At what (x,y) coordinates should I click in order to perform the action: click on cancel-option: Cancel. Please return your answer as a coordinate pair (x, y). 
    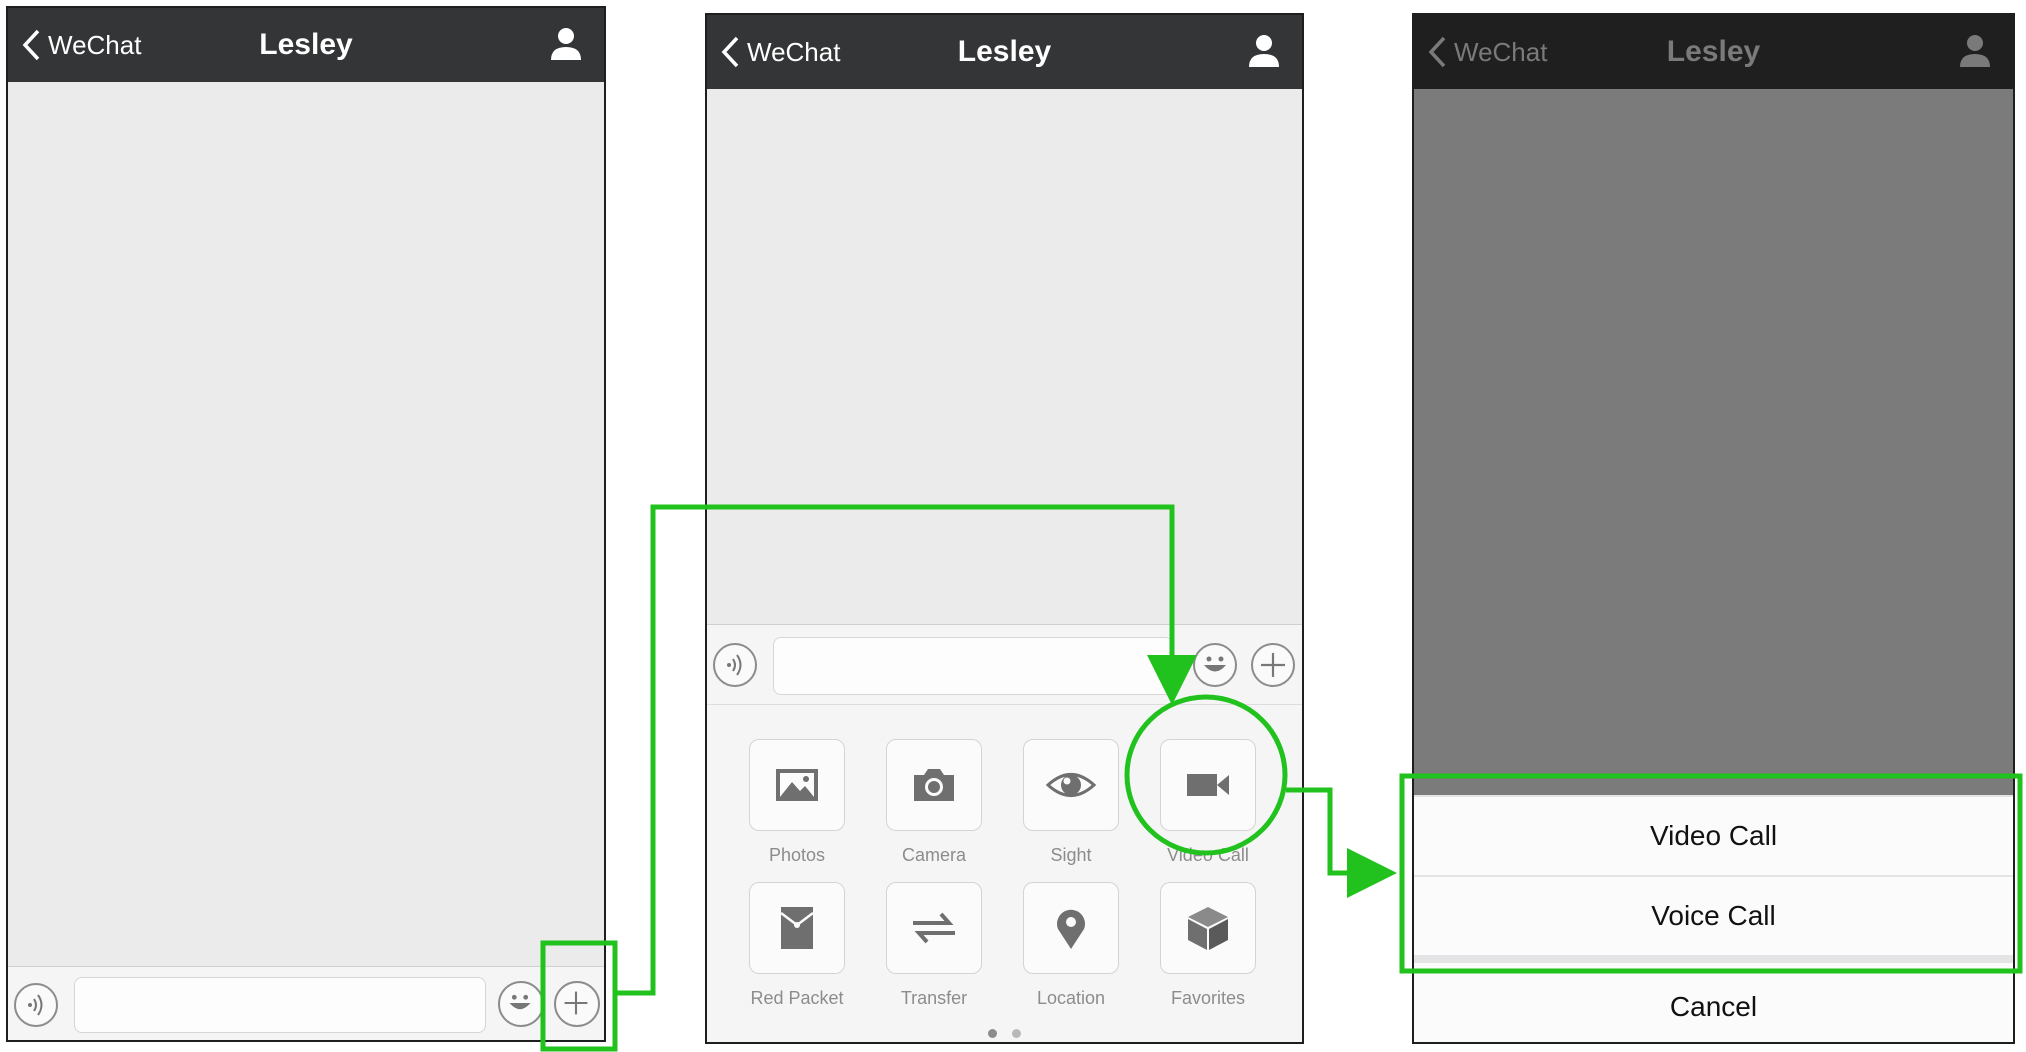
    Looking at the image, I should click on (1713, 1002).